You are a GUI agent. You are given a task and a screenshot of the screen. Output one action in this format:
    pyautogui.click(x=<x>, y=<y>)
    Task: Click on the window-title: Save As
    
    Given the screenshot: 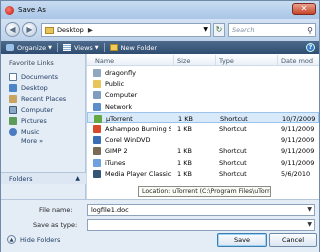 What is the action you would take?
    pyautogui.click(x=32, y=10)
    